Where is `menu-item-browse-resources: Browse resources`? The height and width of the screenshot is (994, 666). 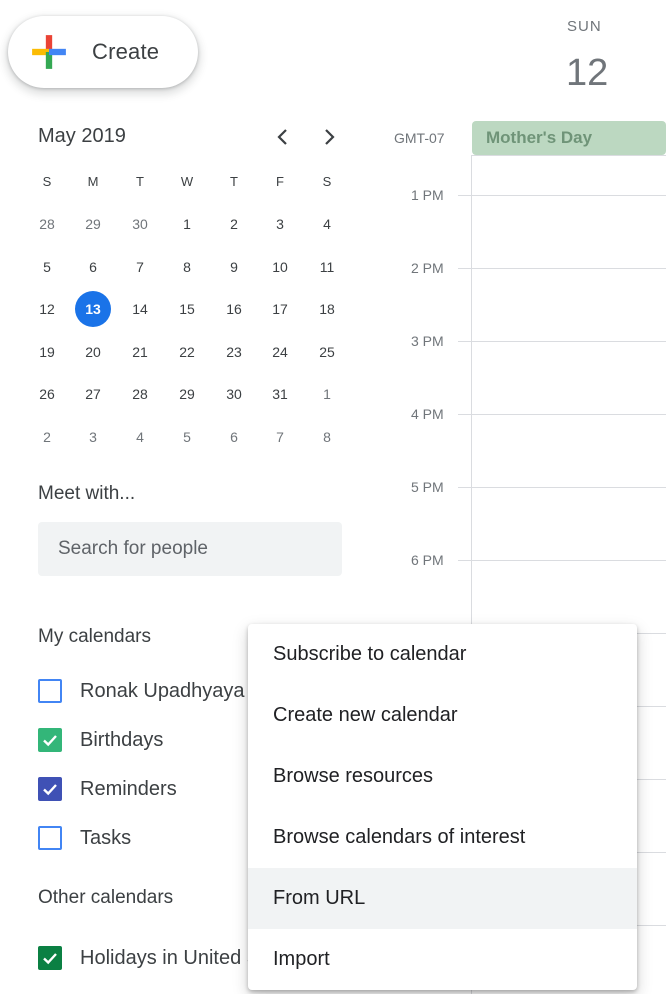
menu-item-browse-resources: Browse resources is located at coordinates (442, 776).